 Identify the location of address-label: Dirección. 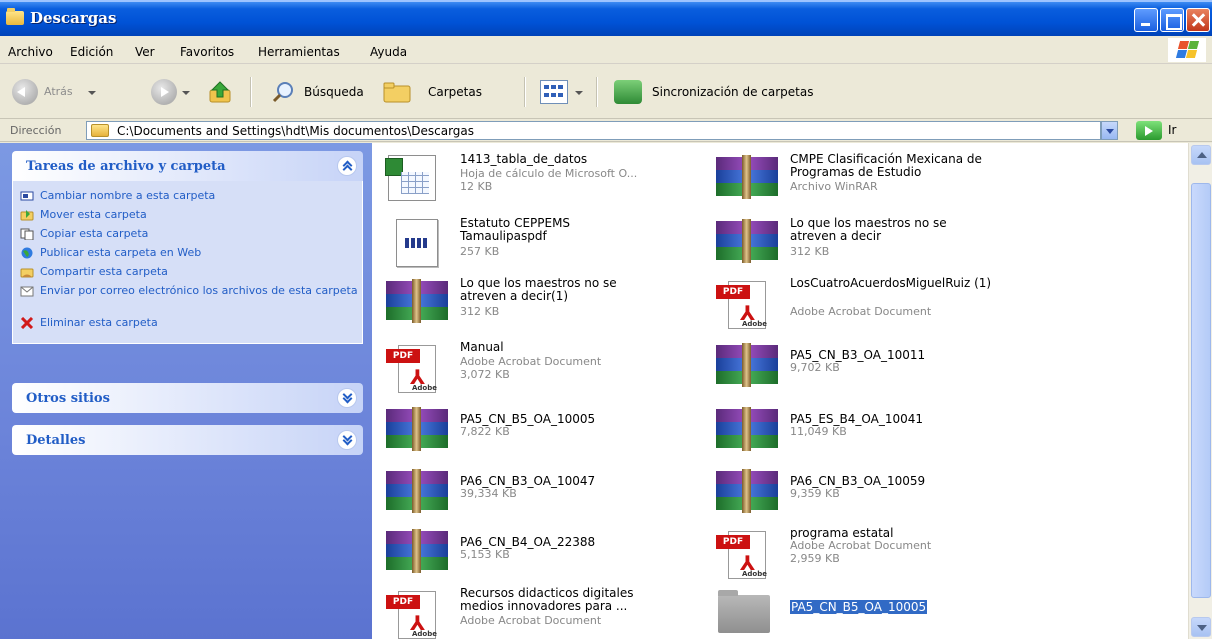
(36, 130).